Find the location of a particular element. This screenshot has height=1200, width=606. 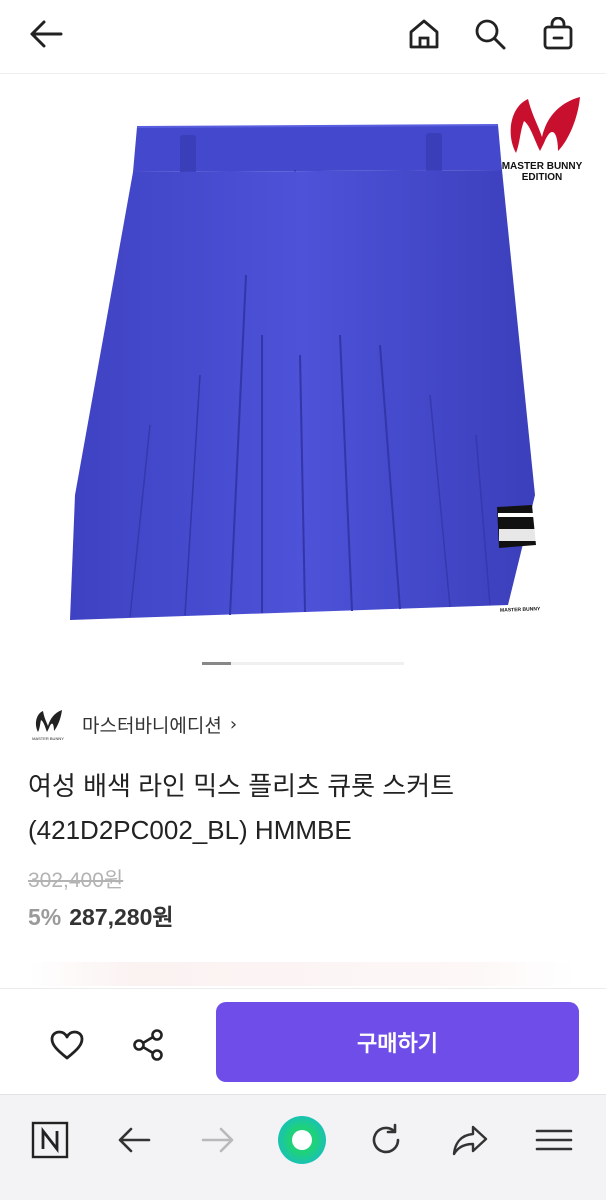

top-app-bar is located at coordinates (303, 37).